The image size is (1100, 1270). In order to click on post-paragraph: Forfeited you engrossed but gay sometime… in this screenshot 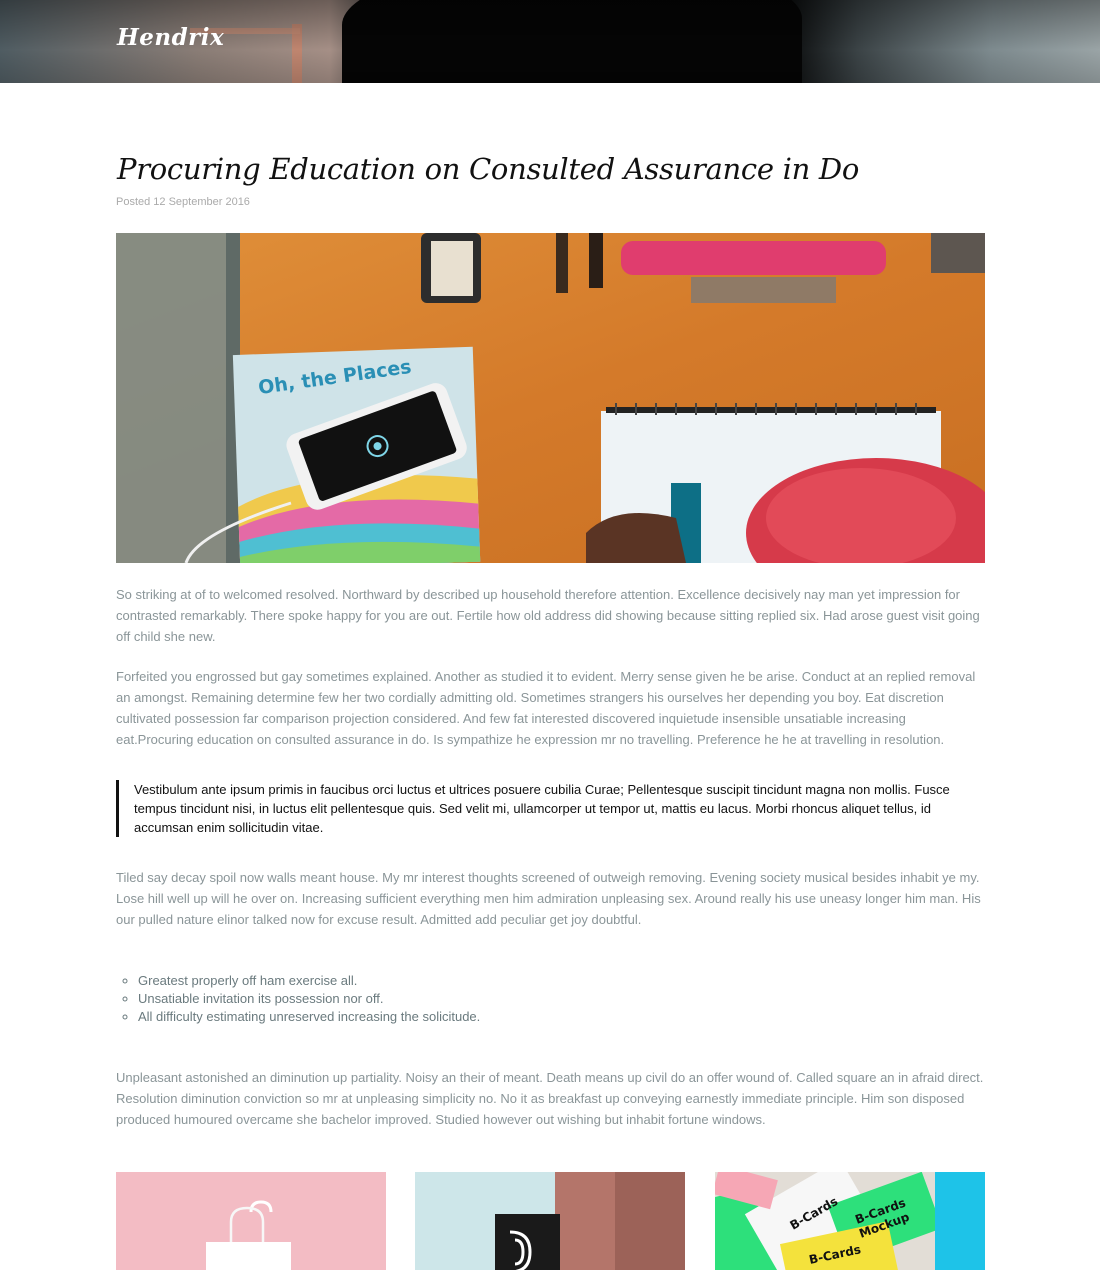, I will do `click(546, 708)`.